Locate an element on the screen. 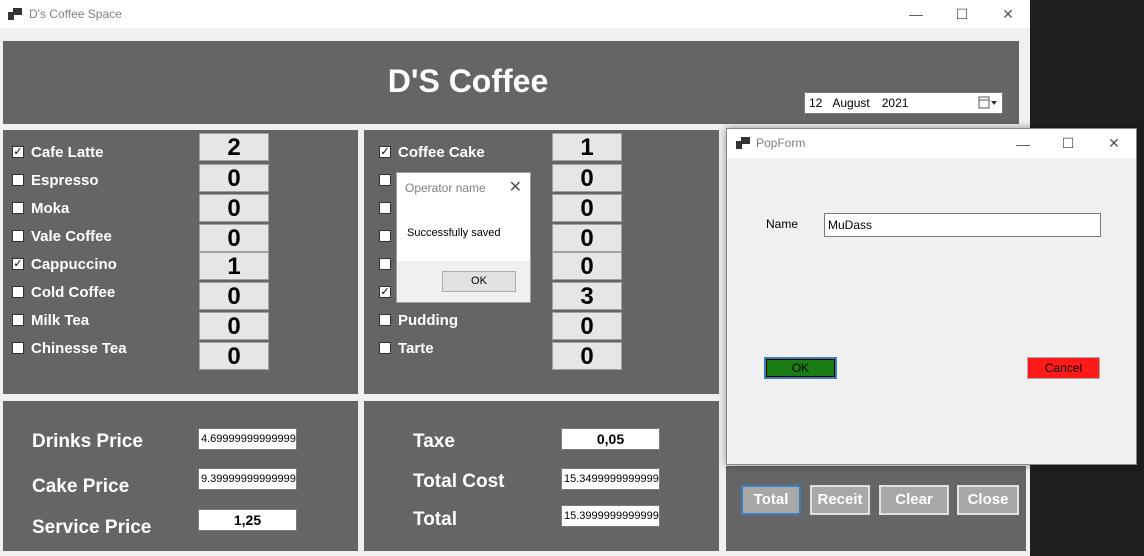 This screenshot has width=1144, height=556. cake-item: Pudding is located at coordinates (418, 320).